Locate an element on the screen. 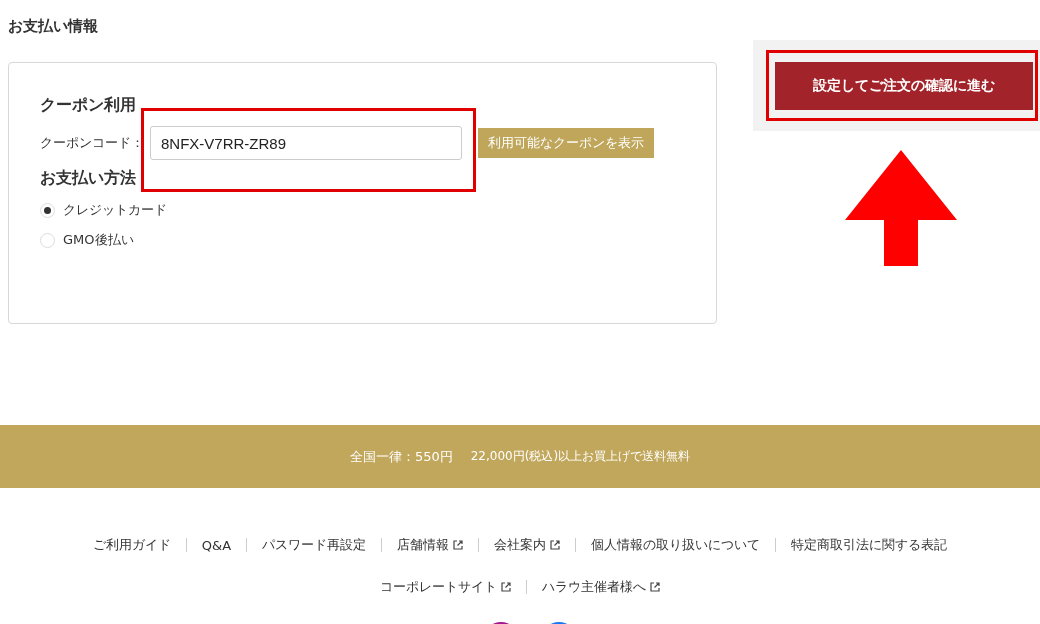 This screenshot has width=1040, height=624. payment-option-label: クレジットカード is located at coordinates (115, 210).